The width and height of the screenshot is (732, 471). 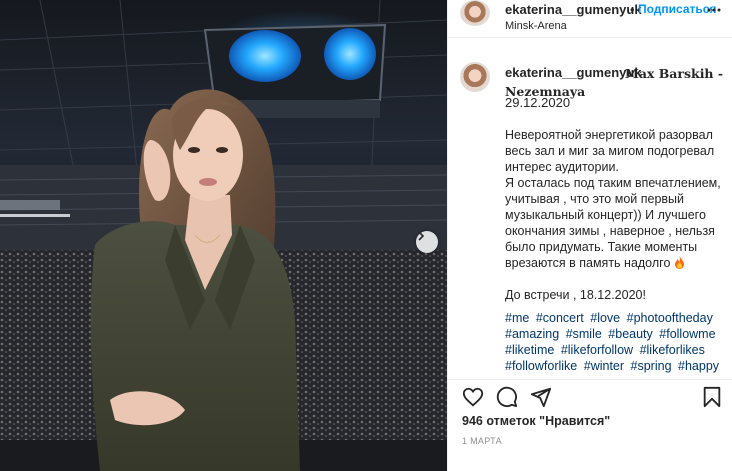 I want to click on likes-count: 946 отметок "Нравится", so click(x=536, y=421).